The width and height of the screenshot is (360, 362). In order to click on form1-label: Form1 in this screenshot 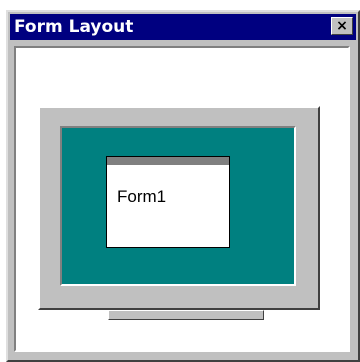, I will do `click(142, 196)`.